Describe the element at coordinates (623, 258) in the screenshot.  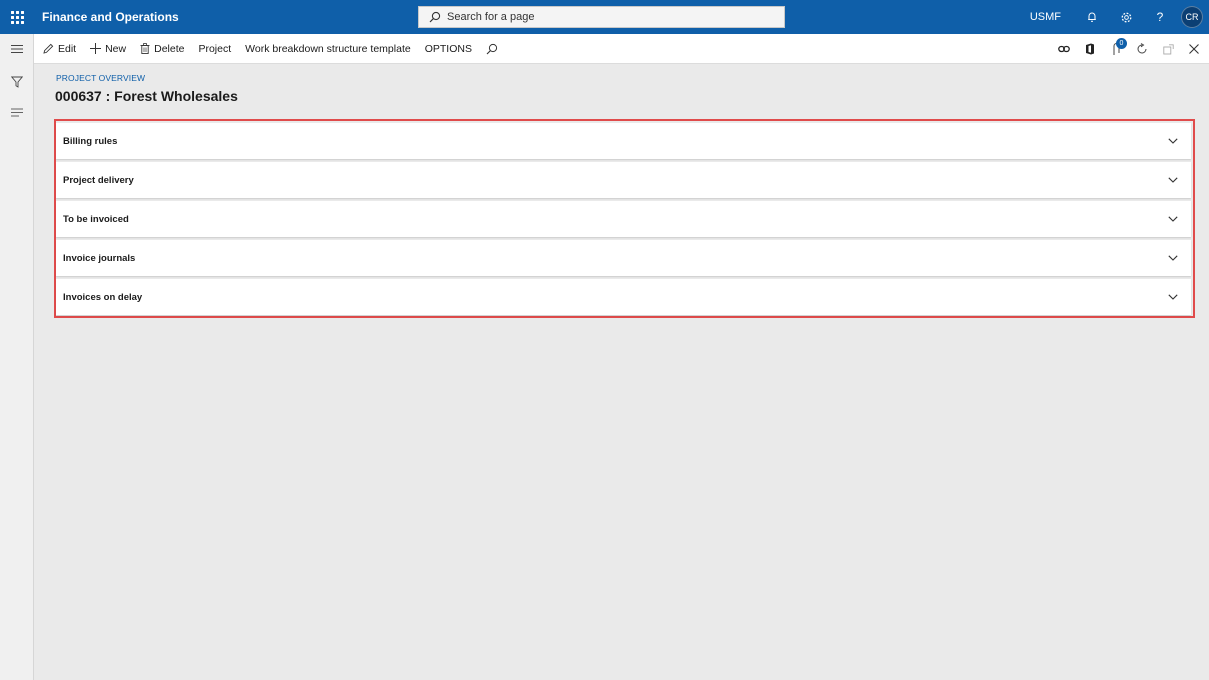
I see `fasttab-invoice-journals: Invoice journals` at that location.